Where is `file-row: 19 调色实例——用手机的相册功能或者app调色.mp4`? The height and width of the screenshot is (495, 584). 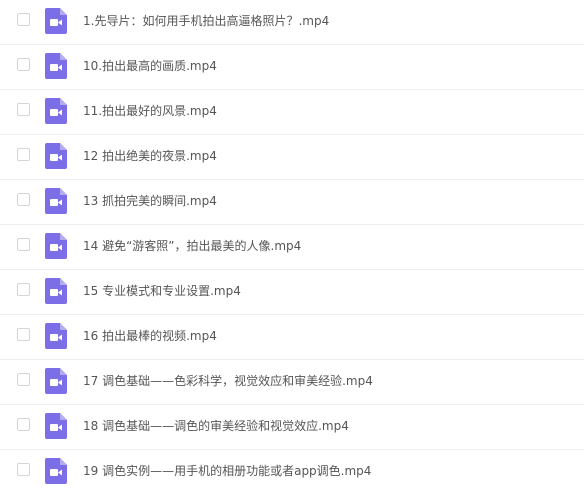
file-row: 19 调色实例——用手机的相册功能或者app调色.mp4 is located at coordinates (292, 472).